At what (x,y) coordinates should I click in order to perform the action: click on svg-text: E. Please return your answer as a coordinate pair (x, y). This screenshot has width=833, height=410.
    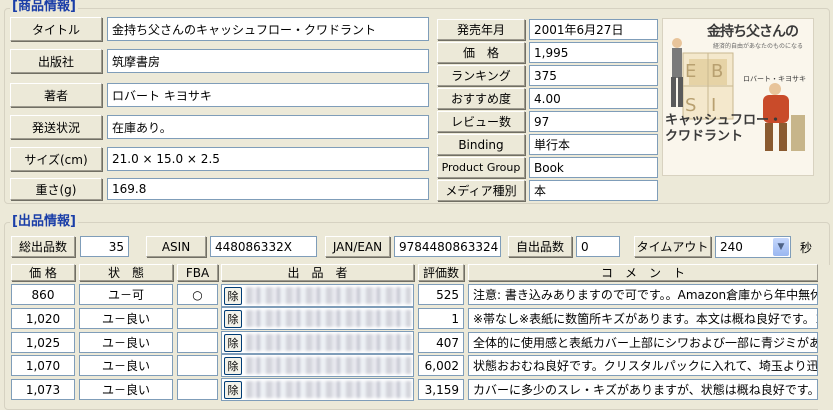
    Looking at the image, I should click on (690, 71).